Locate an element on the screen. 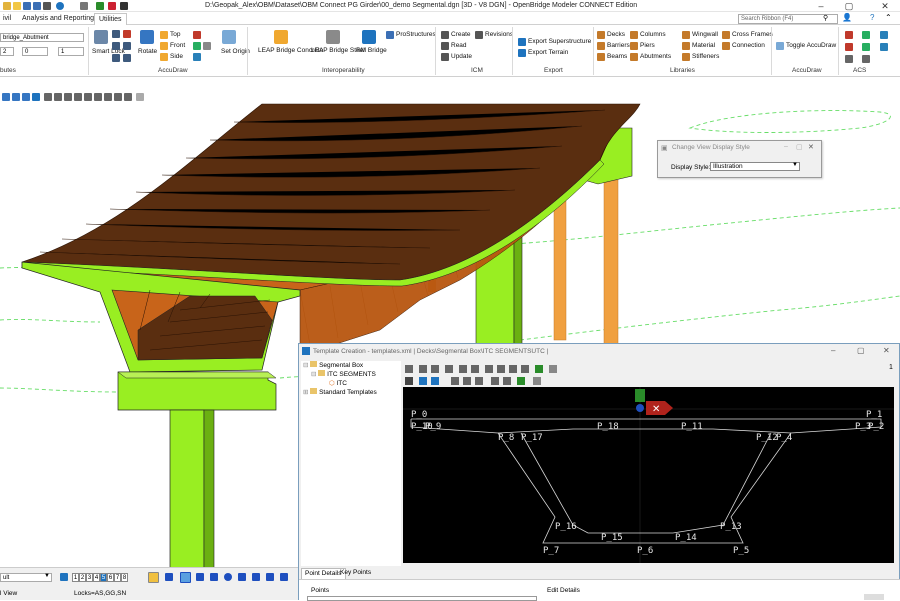 This screenshot has width=900, height=601. pan-icon is located at coordinates (36, 97).